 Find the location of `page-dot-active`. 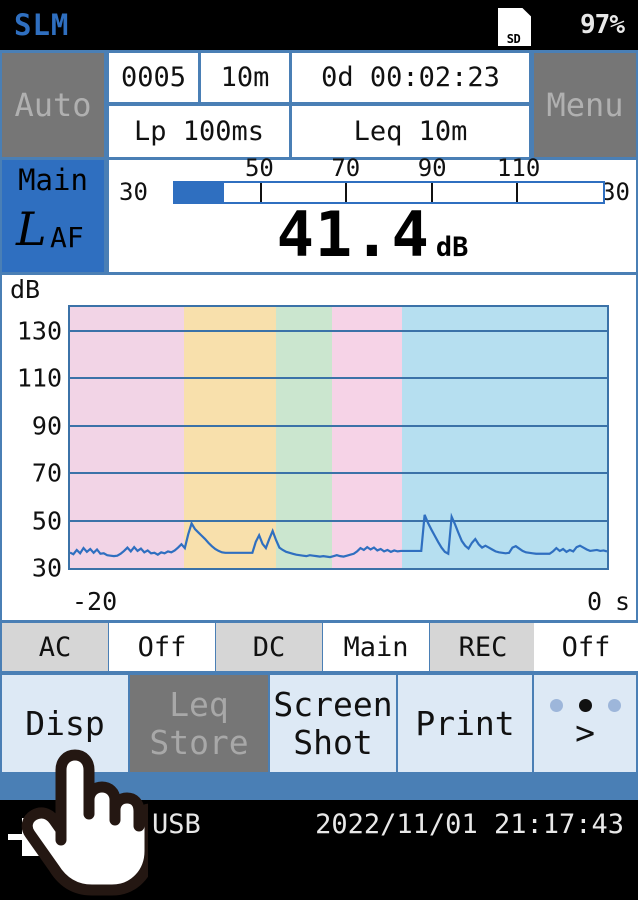

page-dot-active is located at coordinates (585, 705).